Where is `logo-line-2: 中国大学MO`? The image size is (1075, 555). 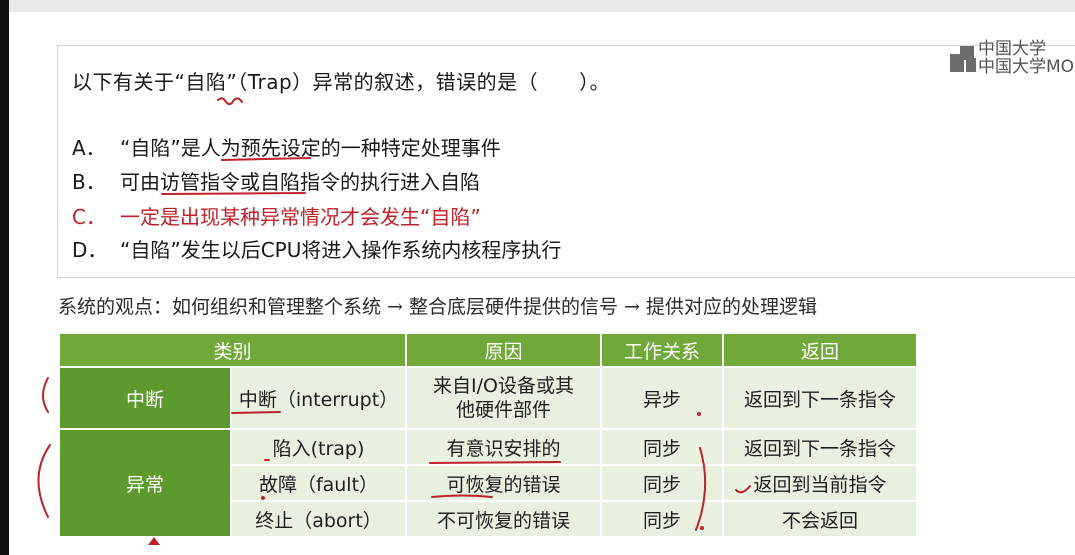
logo-line-2: 中国大学MO is located at coordinates (1026, 67).